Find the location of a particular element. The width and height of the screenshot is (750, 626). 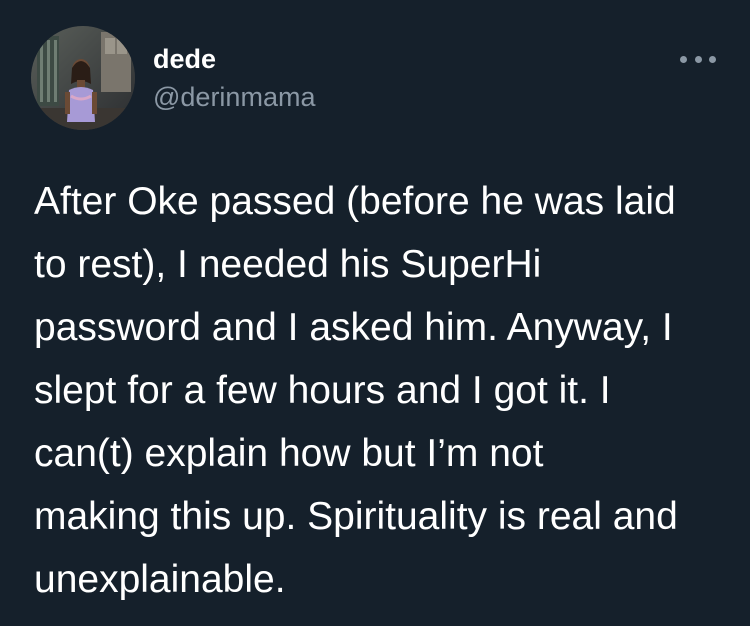

more-options-button is located at coordinates (698, 59).